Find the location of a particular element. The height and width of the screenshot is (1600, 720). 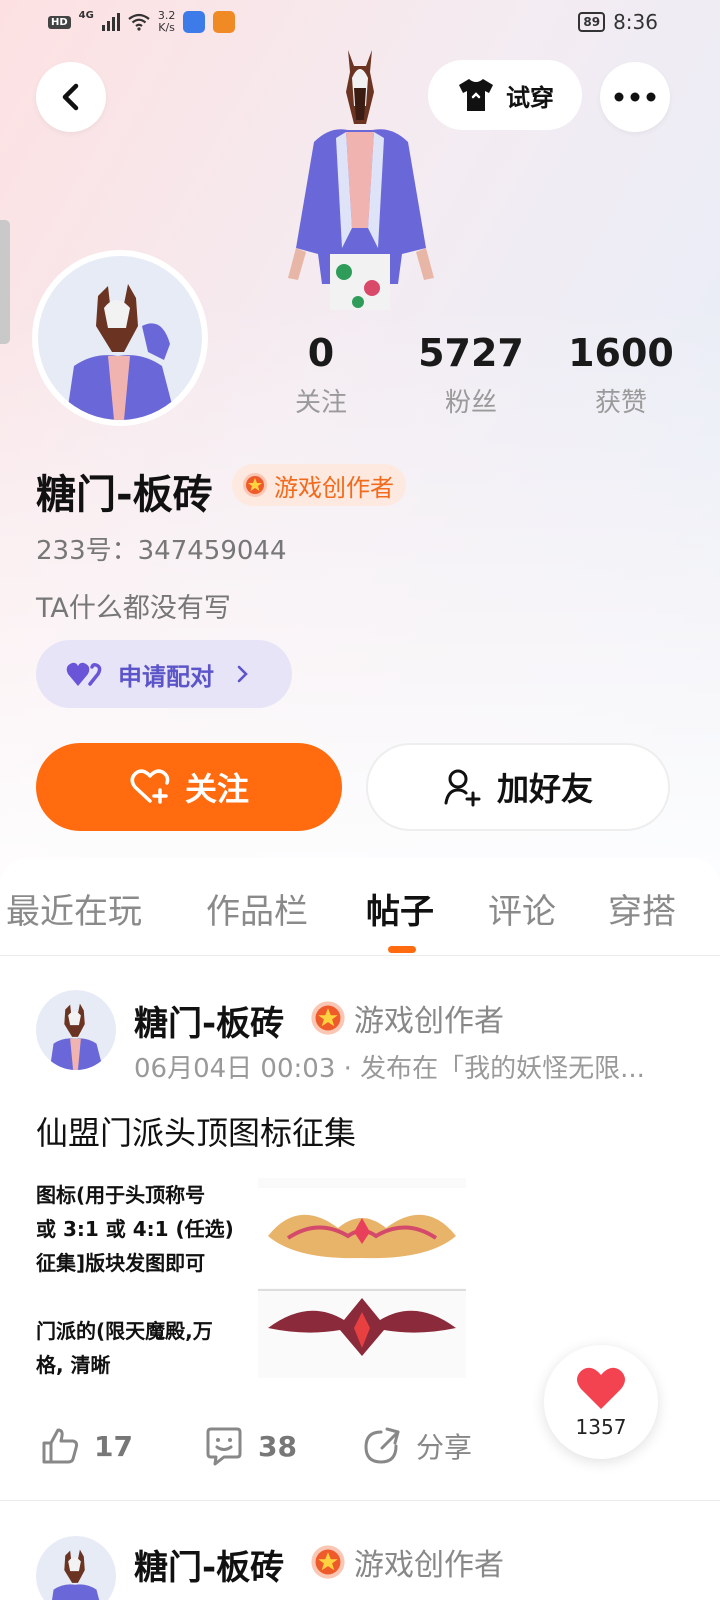

post-share-button: 分享 is located at coordinates (417, 1446).